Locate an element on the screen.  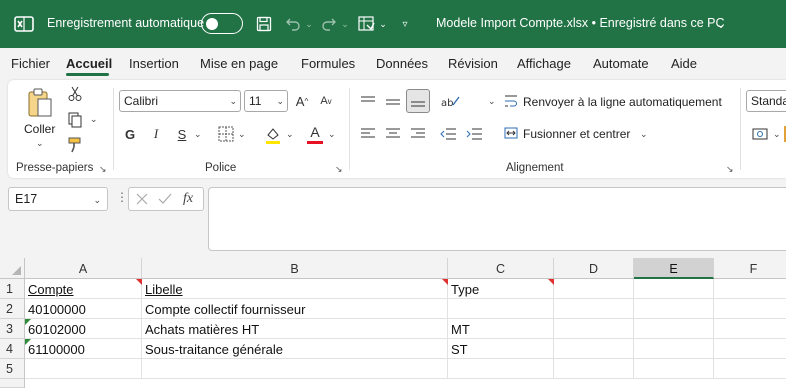
cell-f2 is located at coordinates (750, 309).